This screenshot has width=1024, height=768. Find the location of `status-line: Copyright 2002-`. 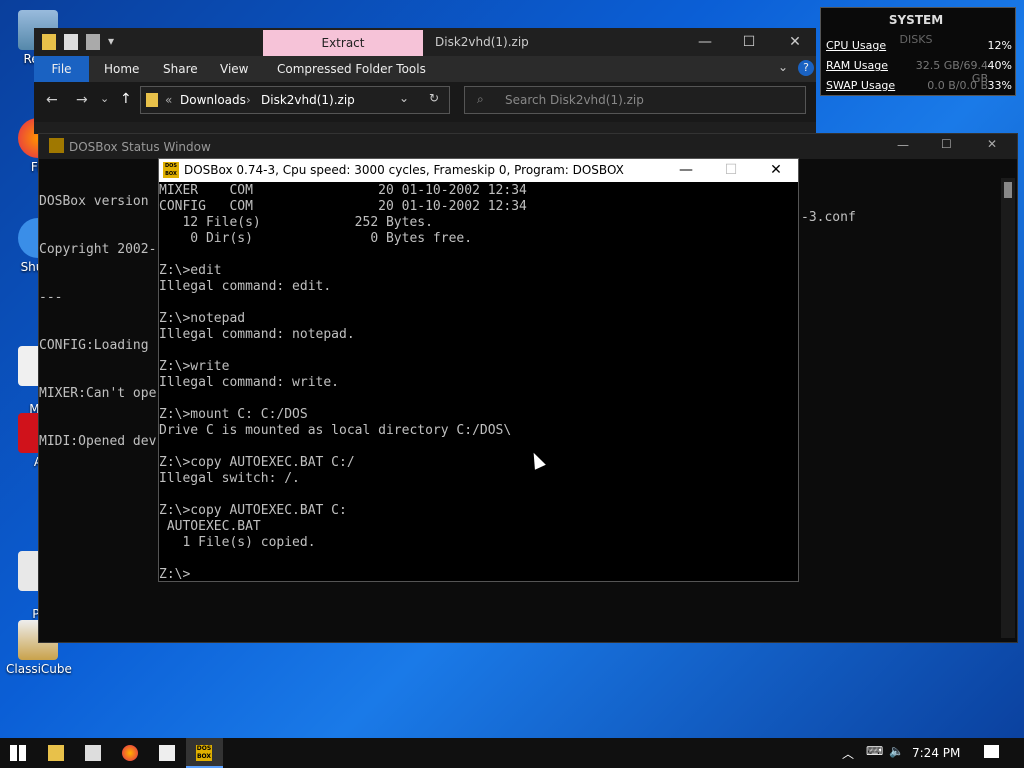

status-line: Copyright 2002- is located at coordinates (98, 249).